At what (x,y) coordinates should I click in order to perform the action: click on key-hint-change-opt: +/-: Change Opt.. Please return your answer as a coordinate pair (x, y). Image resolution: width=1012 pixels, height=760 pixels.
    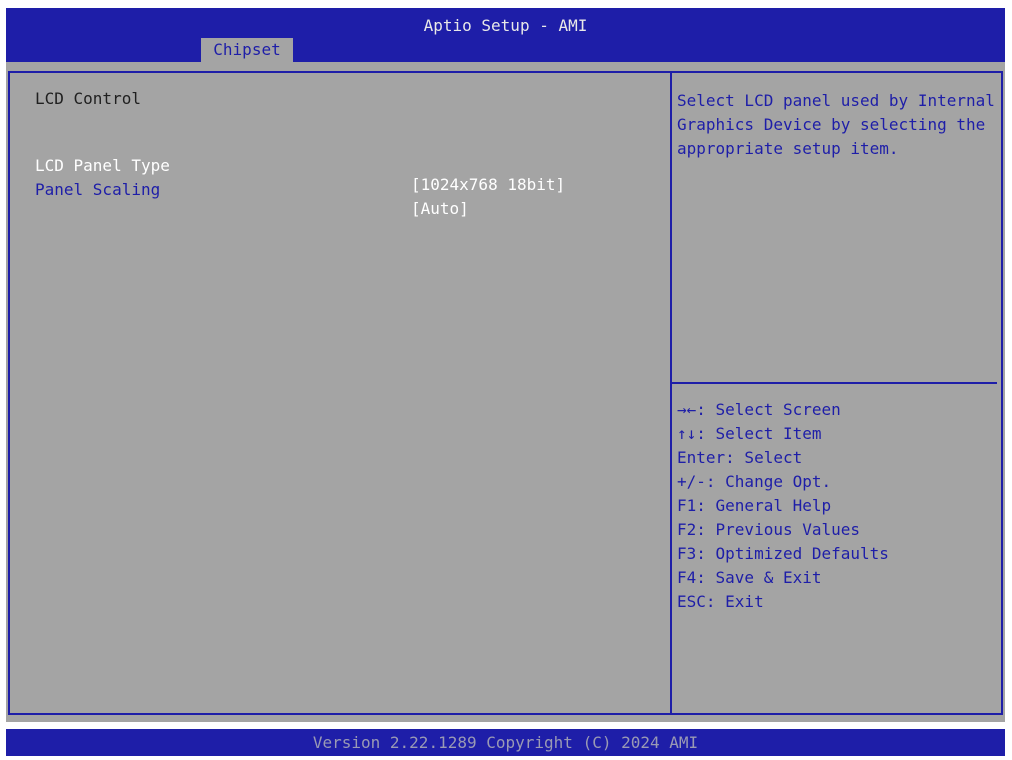
    Looking at the image, I should click on (754, 481).